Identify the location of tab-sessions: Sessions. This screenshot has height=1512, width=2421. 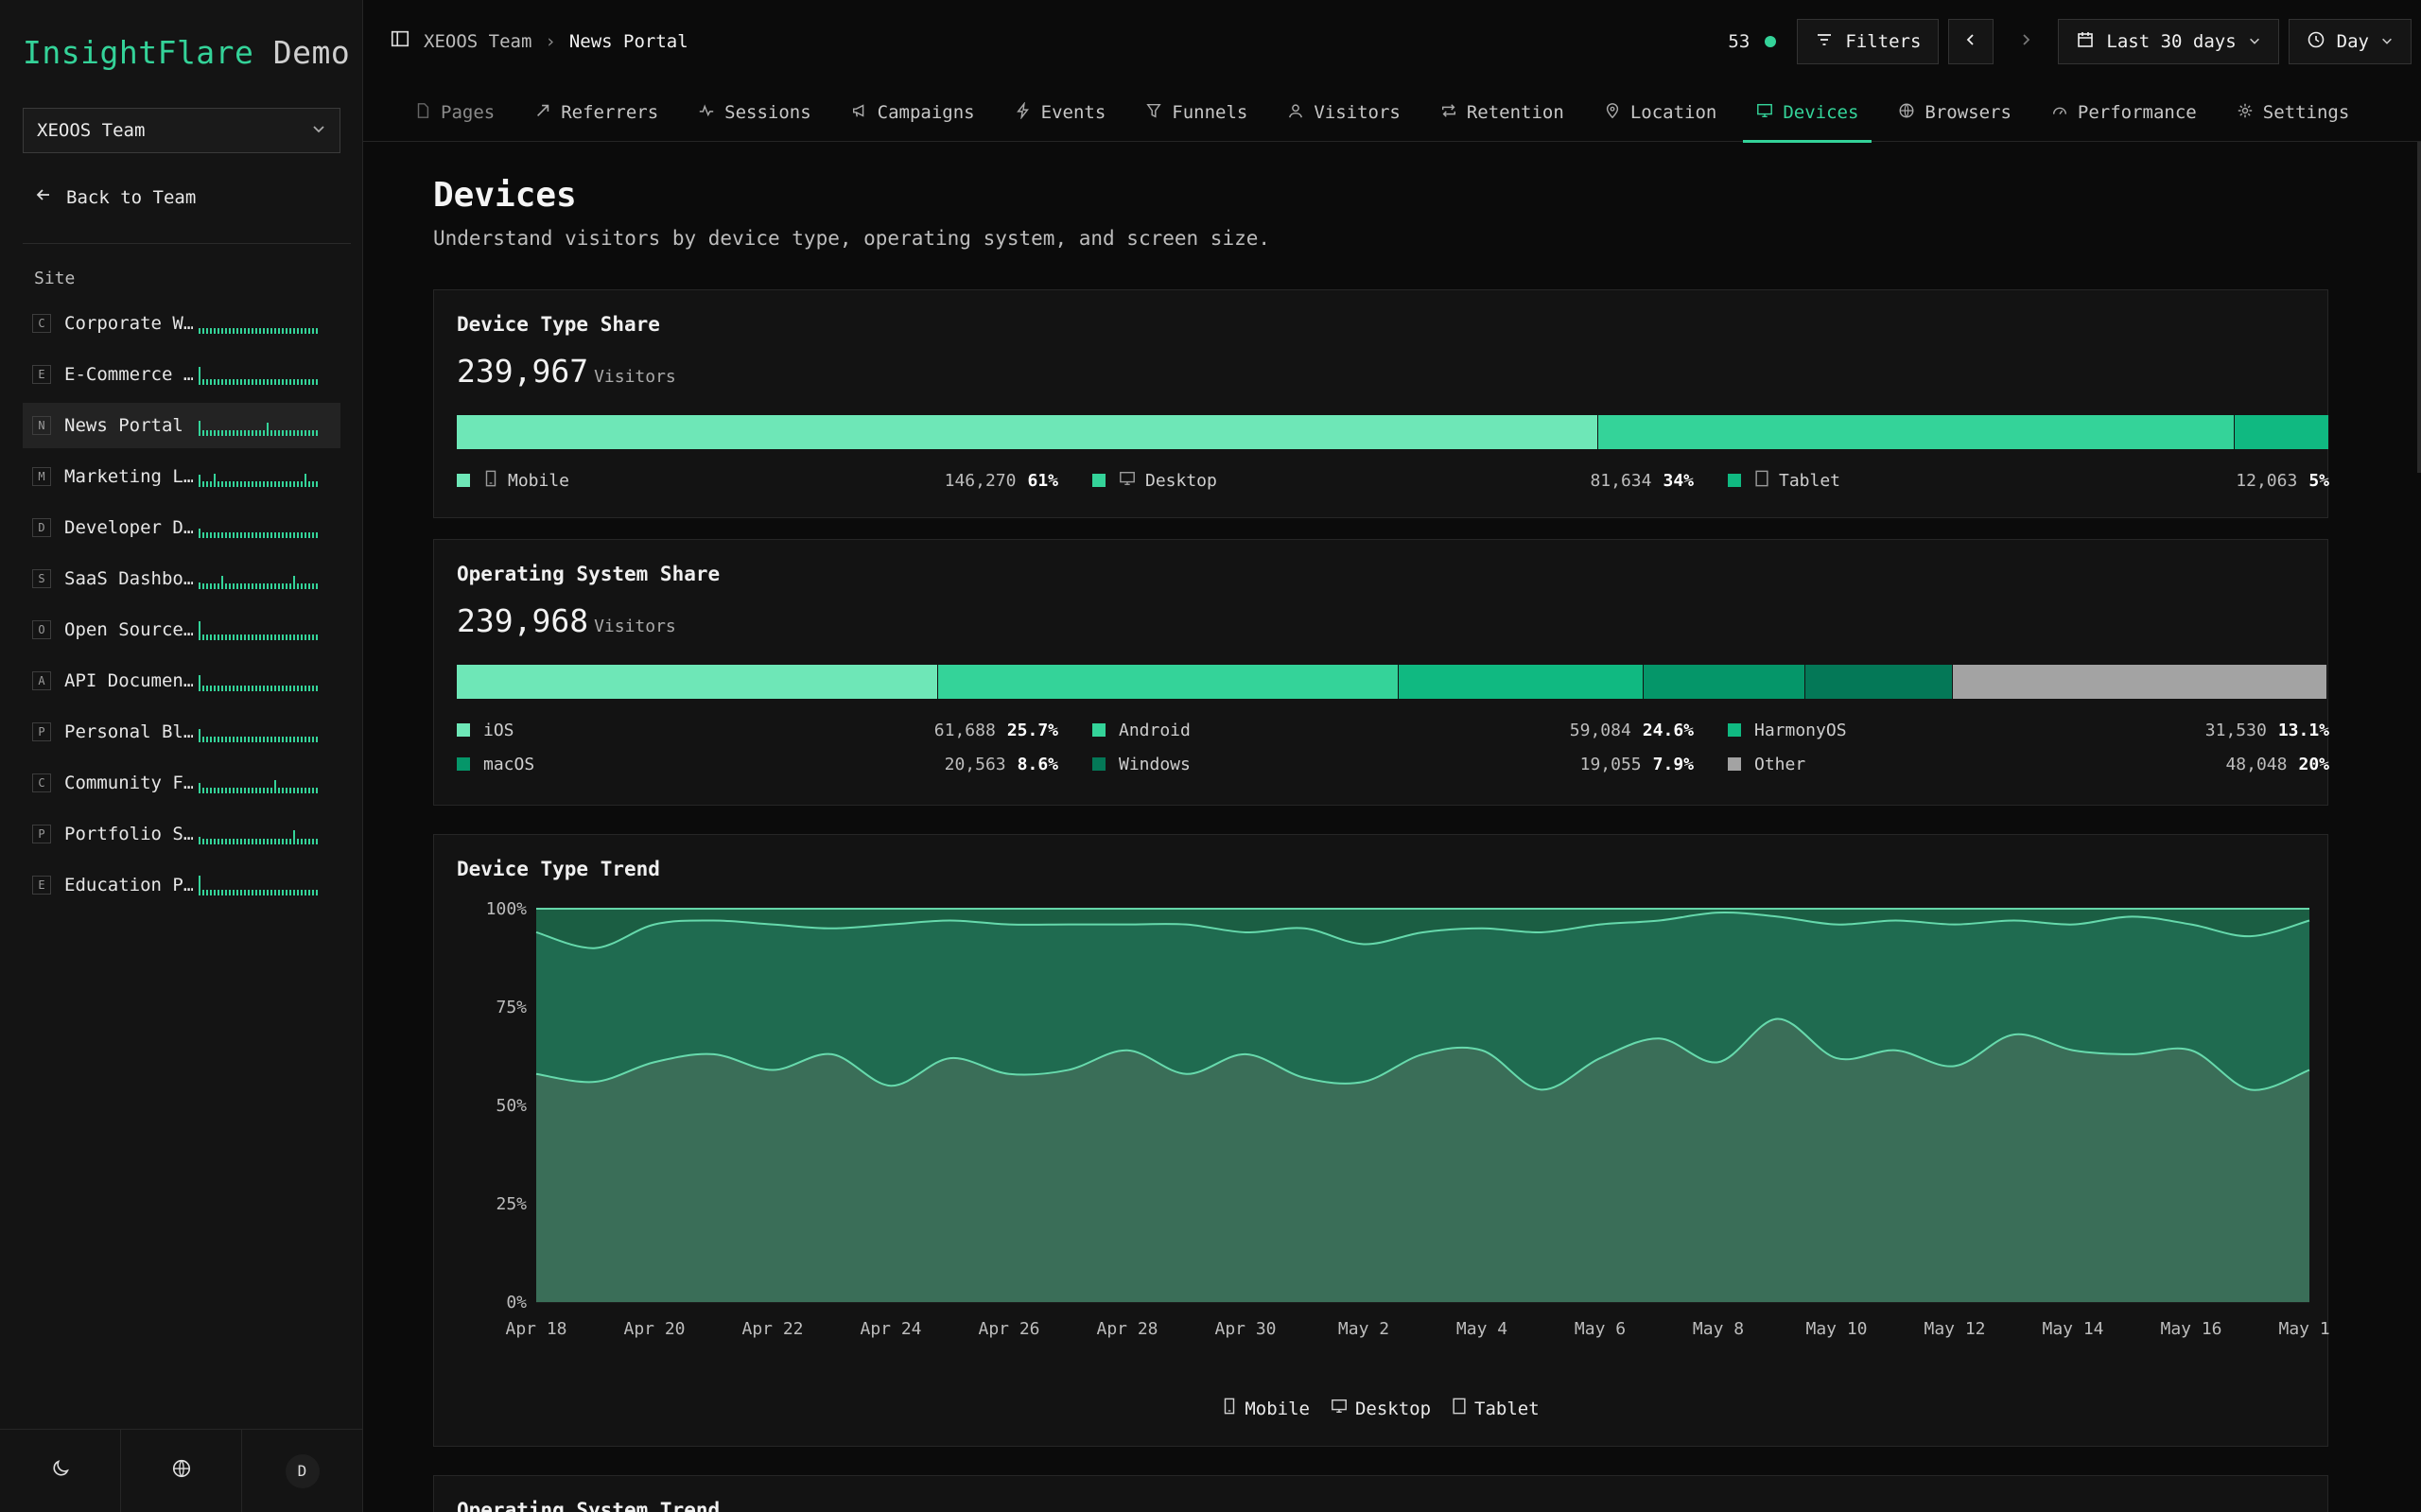
(755, 117).